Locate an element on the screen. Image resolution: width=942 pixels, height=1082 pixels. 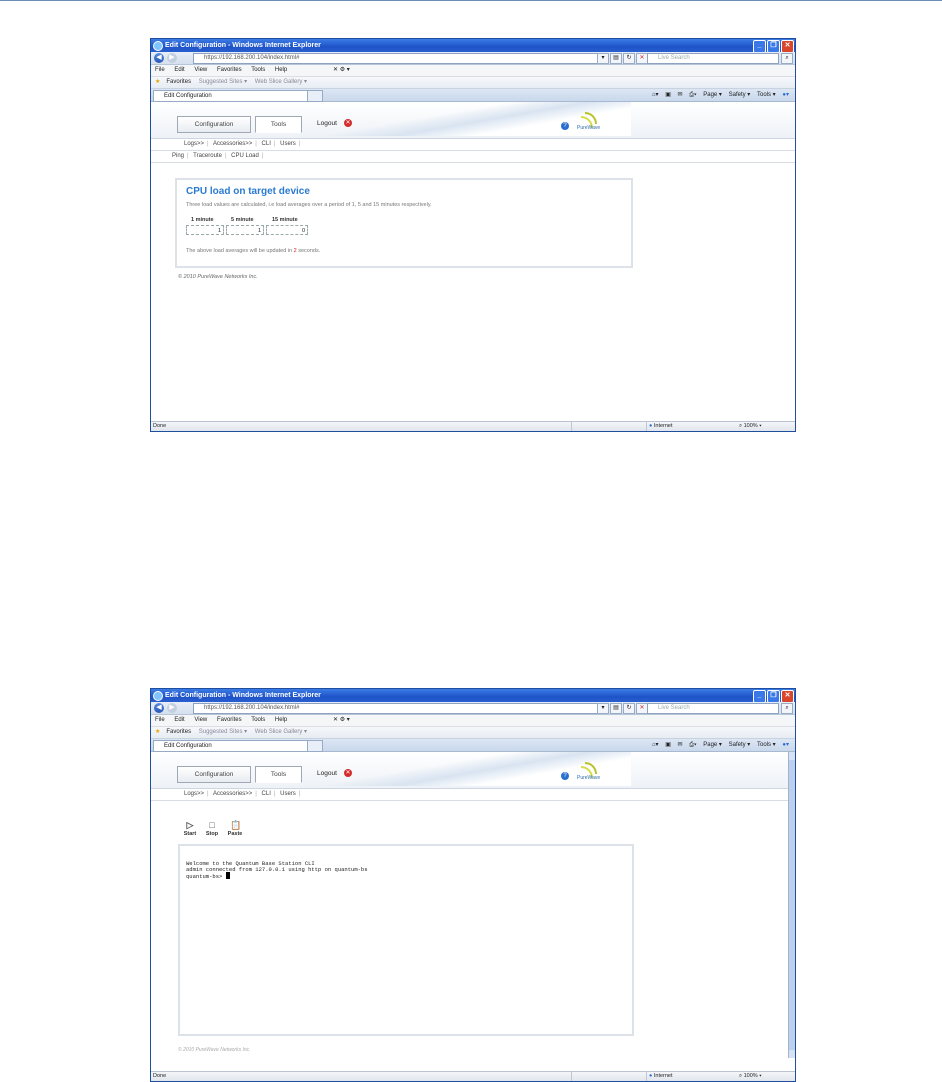
scrollbar-thumb is located at coordinates (792, 905).